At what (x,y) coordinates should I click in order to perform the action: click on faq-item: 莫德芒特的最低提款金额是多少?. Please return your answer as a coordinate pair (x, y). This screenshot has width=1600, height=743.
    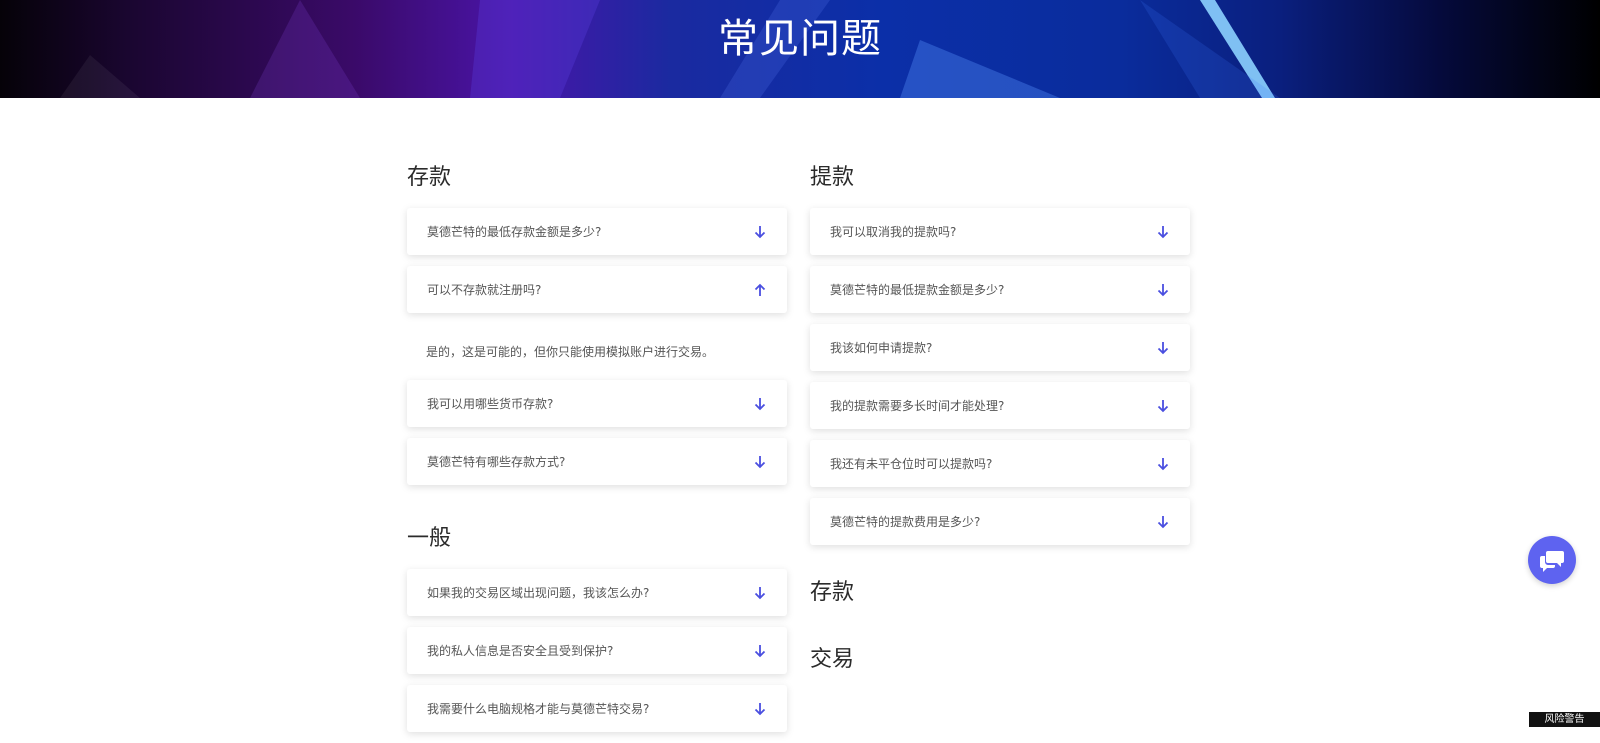
    Looking at the image, I should click on (1000, 289).